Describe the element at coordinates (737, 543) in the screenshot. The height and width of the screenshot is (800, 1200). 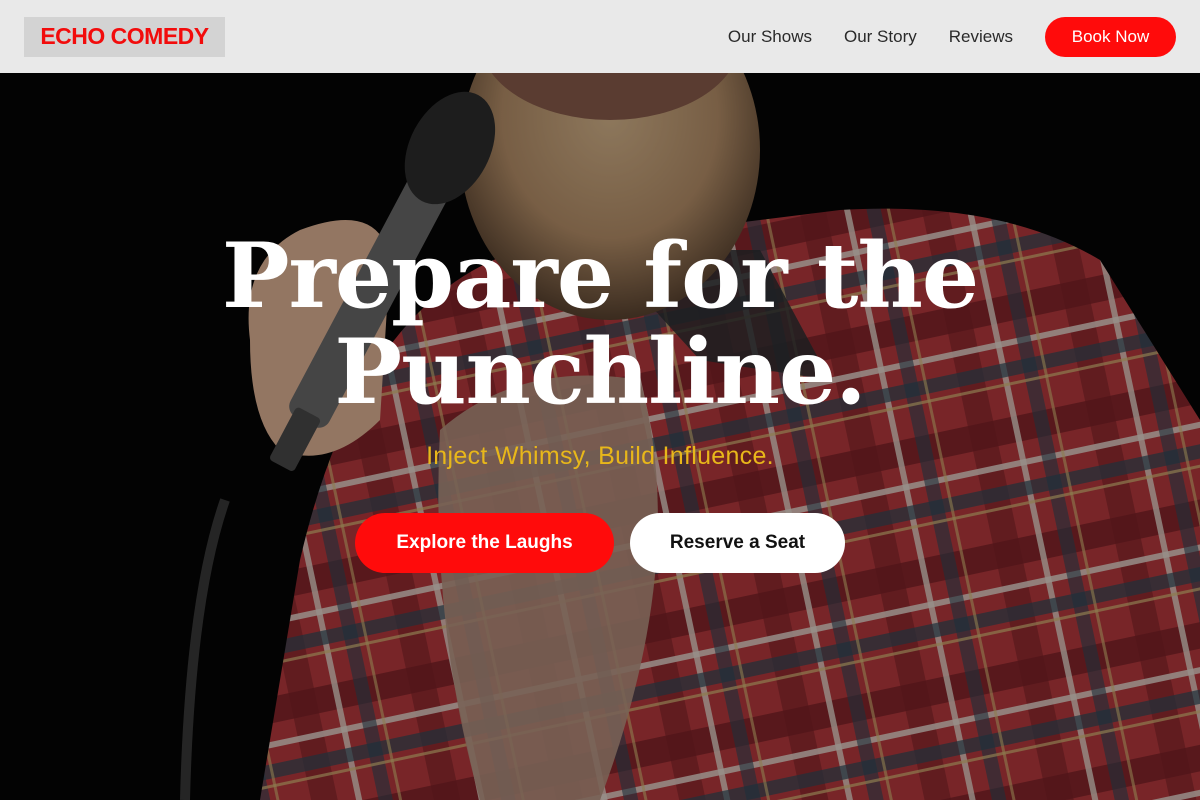
I see `reserve-seat-button: Reserve a Seat` at that location.